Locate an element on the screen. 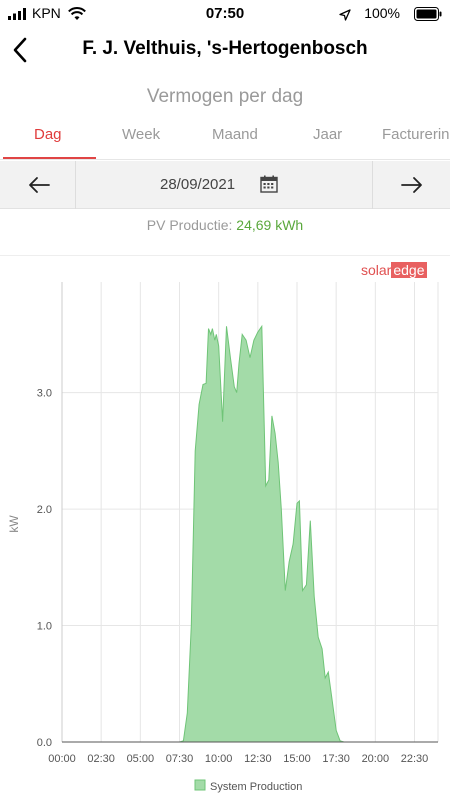 The width and height of the screenshot is (450, 800). previous-day-button is located at coordinates (38, 185).